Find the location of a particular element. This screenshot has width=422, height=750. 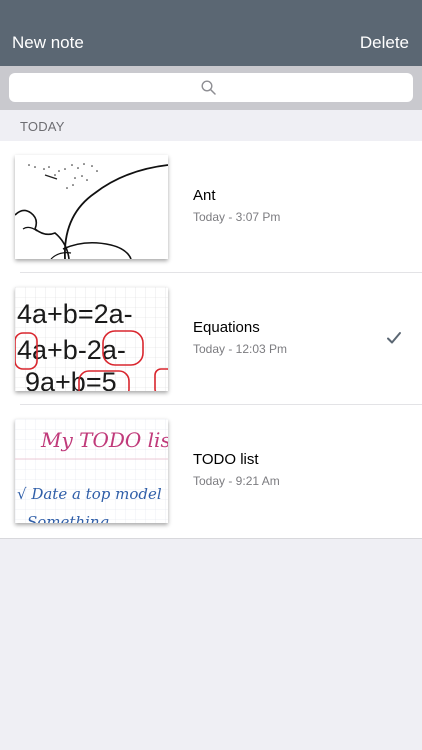

equation-line-2: 4a+b-2a- is located at coordinates (71, 350).